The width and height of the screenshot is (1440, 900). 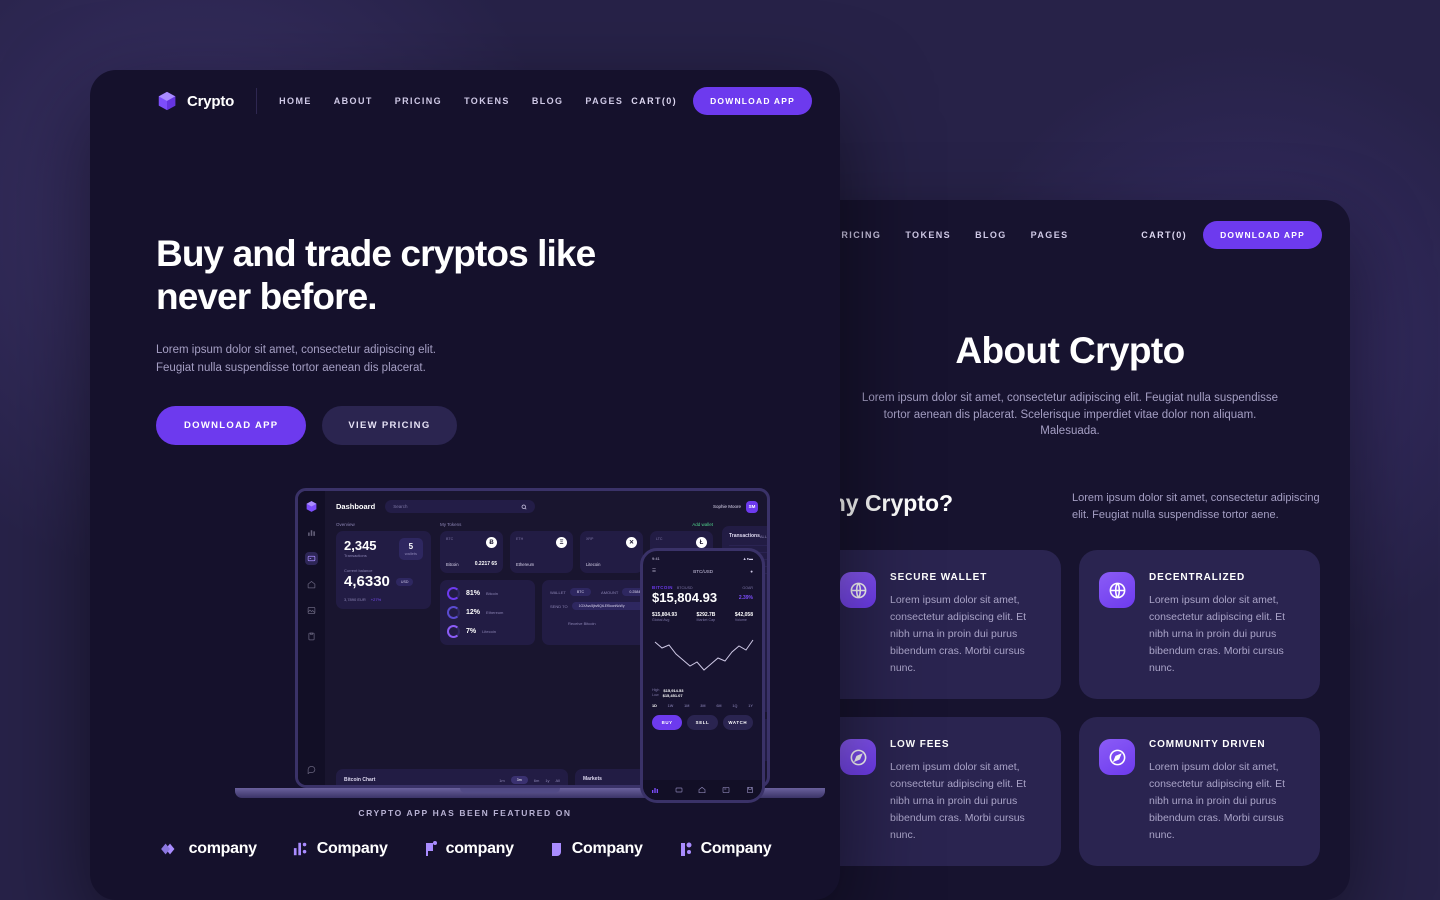 I want to click on bitcoin-chart-title: Bitcoin Chart, so click(x=360, y=780).